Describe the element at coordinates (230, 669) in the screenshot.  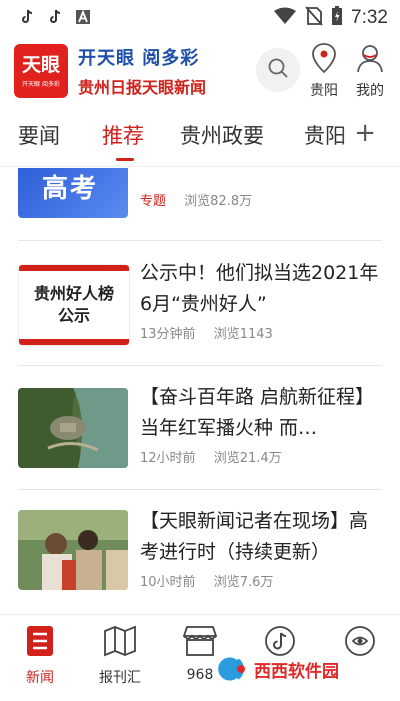
I see `watermark-logo-icon` at that location.